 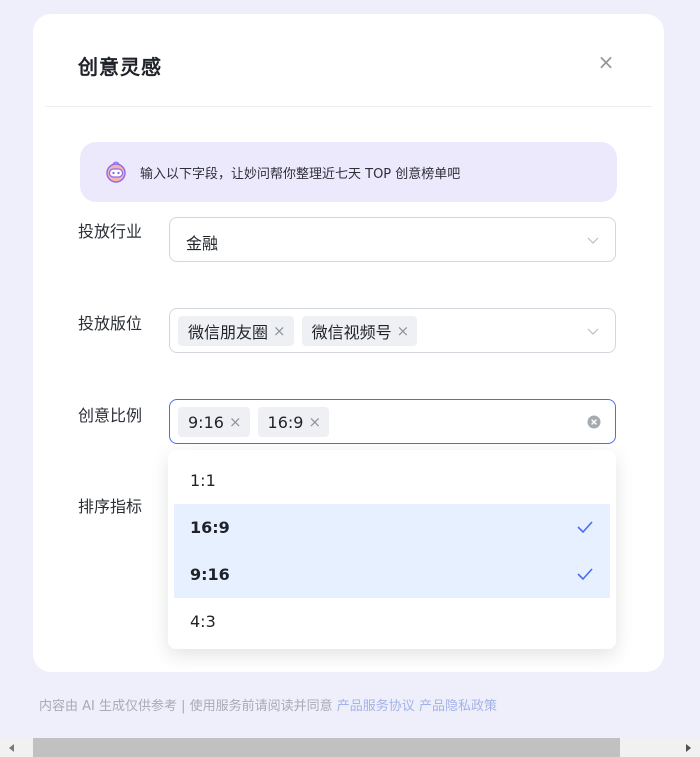 What do you see at coordinates (210, 574) in the screenshot?
I see `option-label: 9:16` at bounding box center [210, 574].